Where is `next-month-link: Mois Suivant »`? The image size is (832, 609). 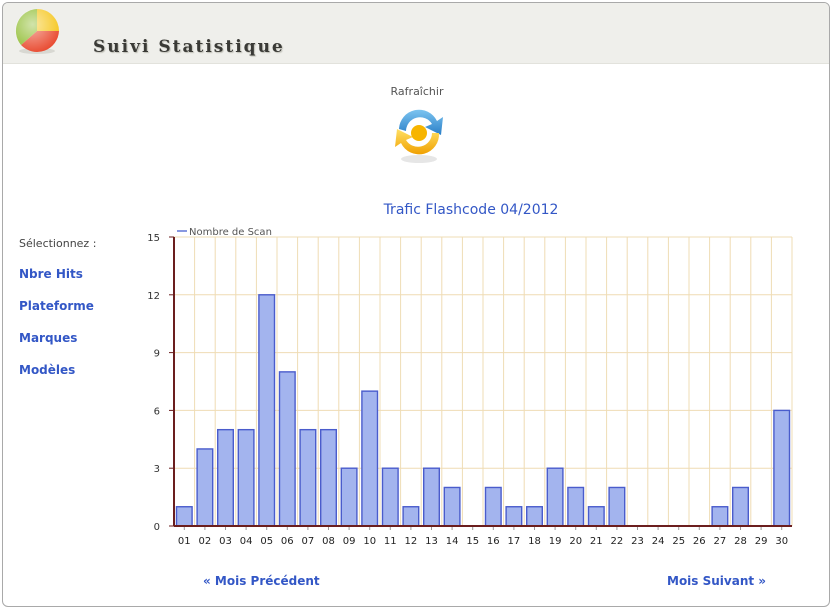 next-month-link: Mois Suivant » is located at coordinates (716, 581).